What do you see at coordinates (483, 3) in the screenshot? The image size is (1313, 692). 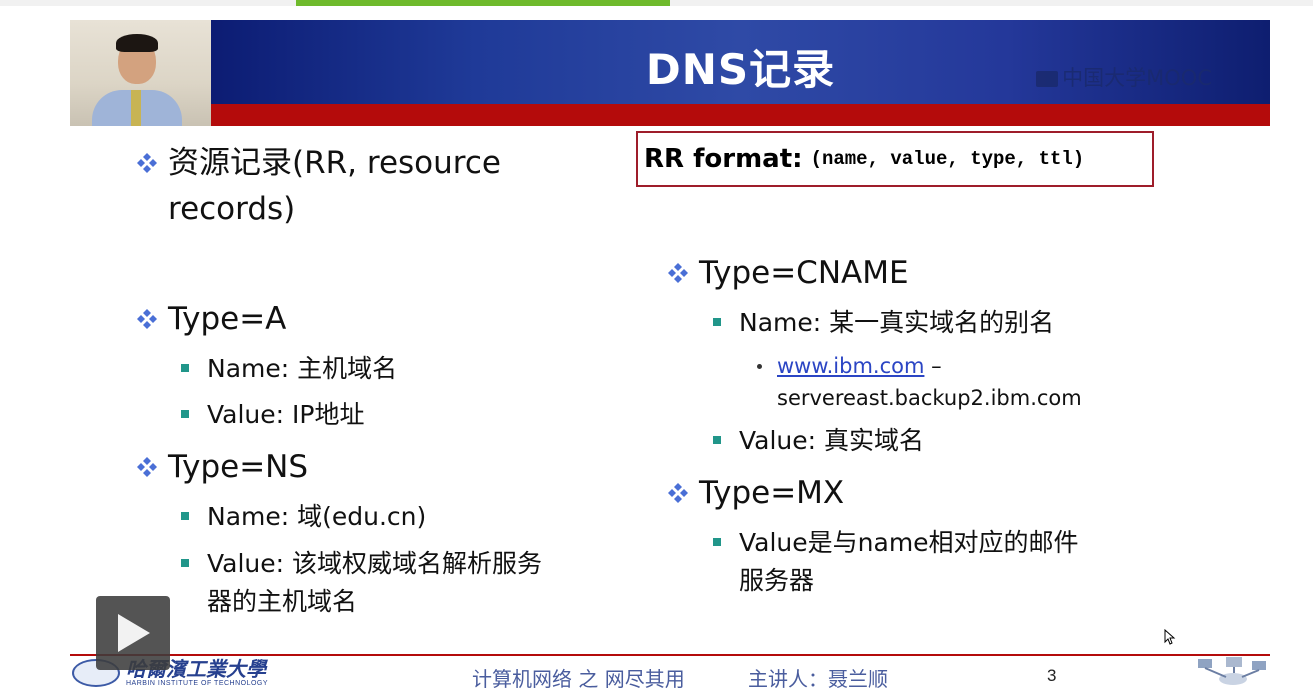 I see `video-progress-fill` at bounding box center [483, 3].